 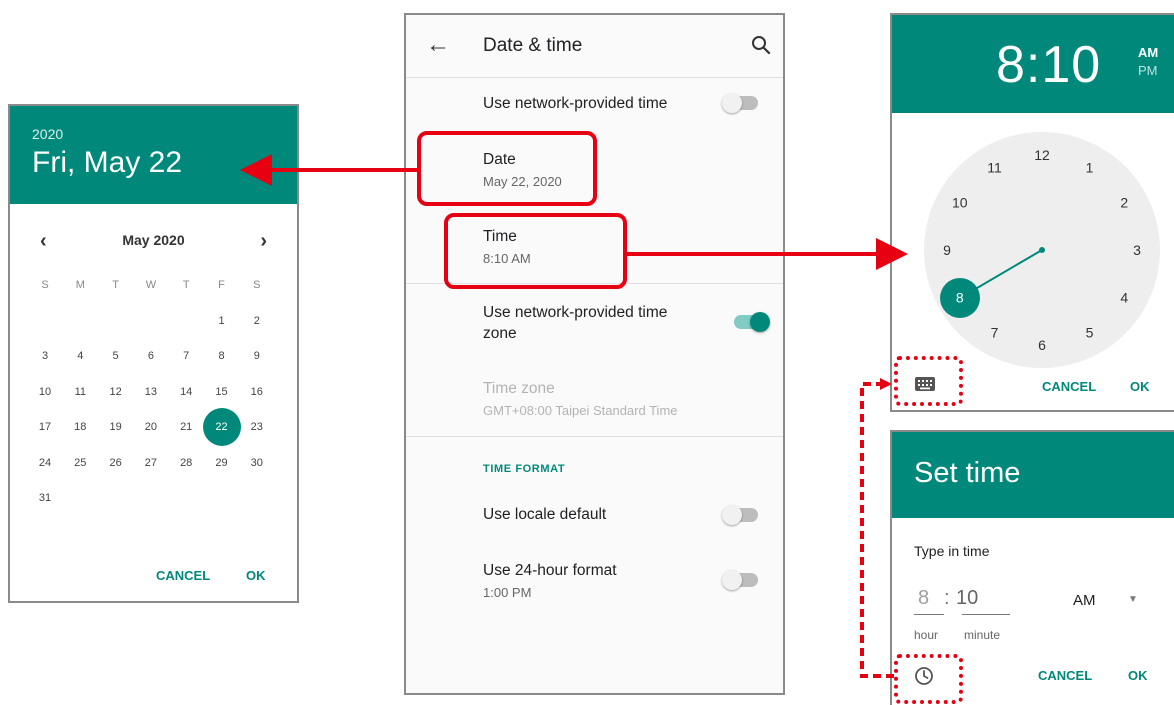 I want to click on calendar-day: 2, so click(x=257, y=321).